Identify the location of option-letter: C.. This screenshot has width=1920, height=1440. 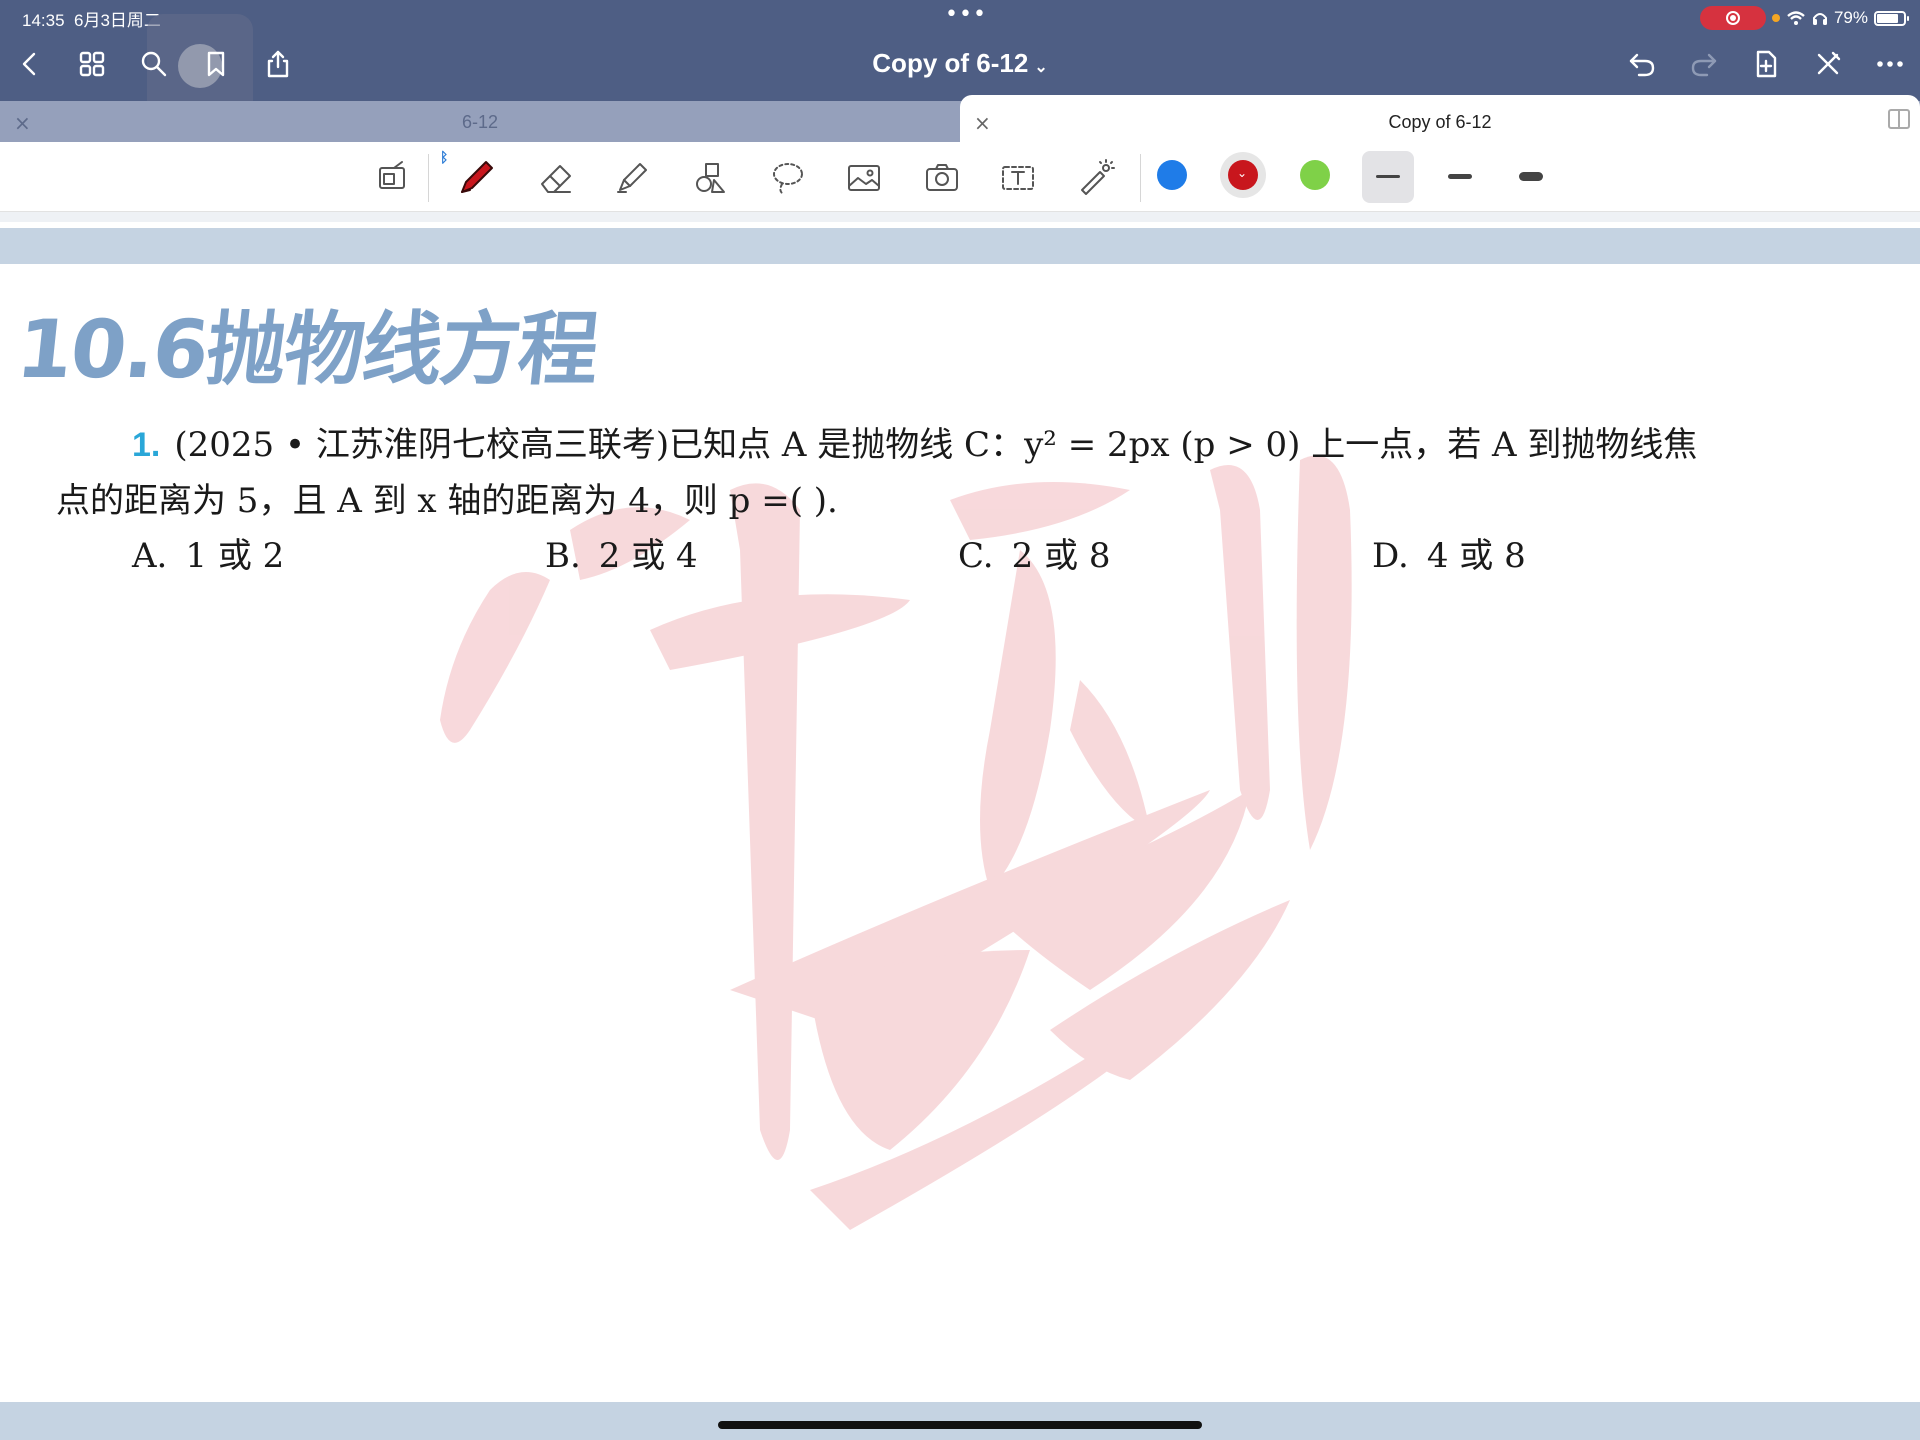
(976, 556).